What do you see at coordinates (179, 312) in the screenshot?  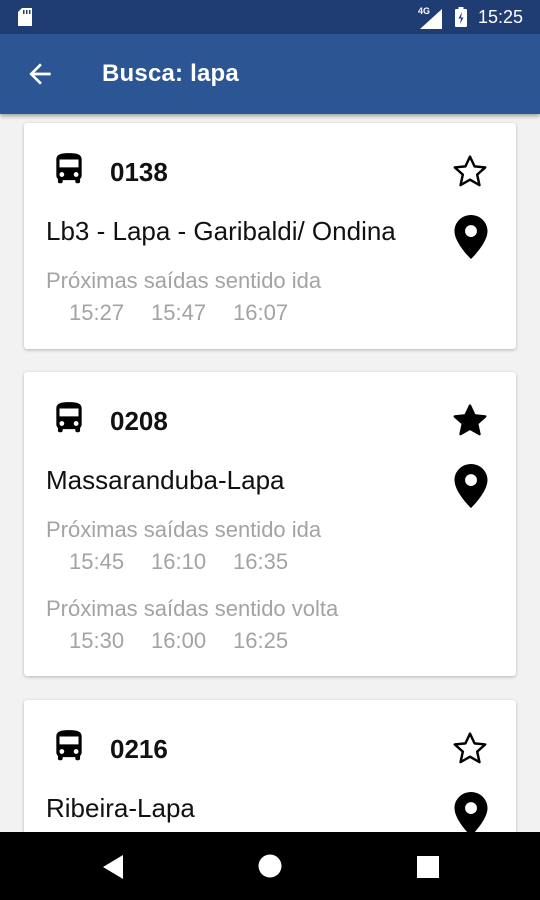 I see `departure-time: 15:47` at bounding box center [179, 312].